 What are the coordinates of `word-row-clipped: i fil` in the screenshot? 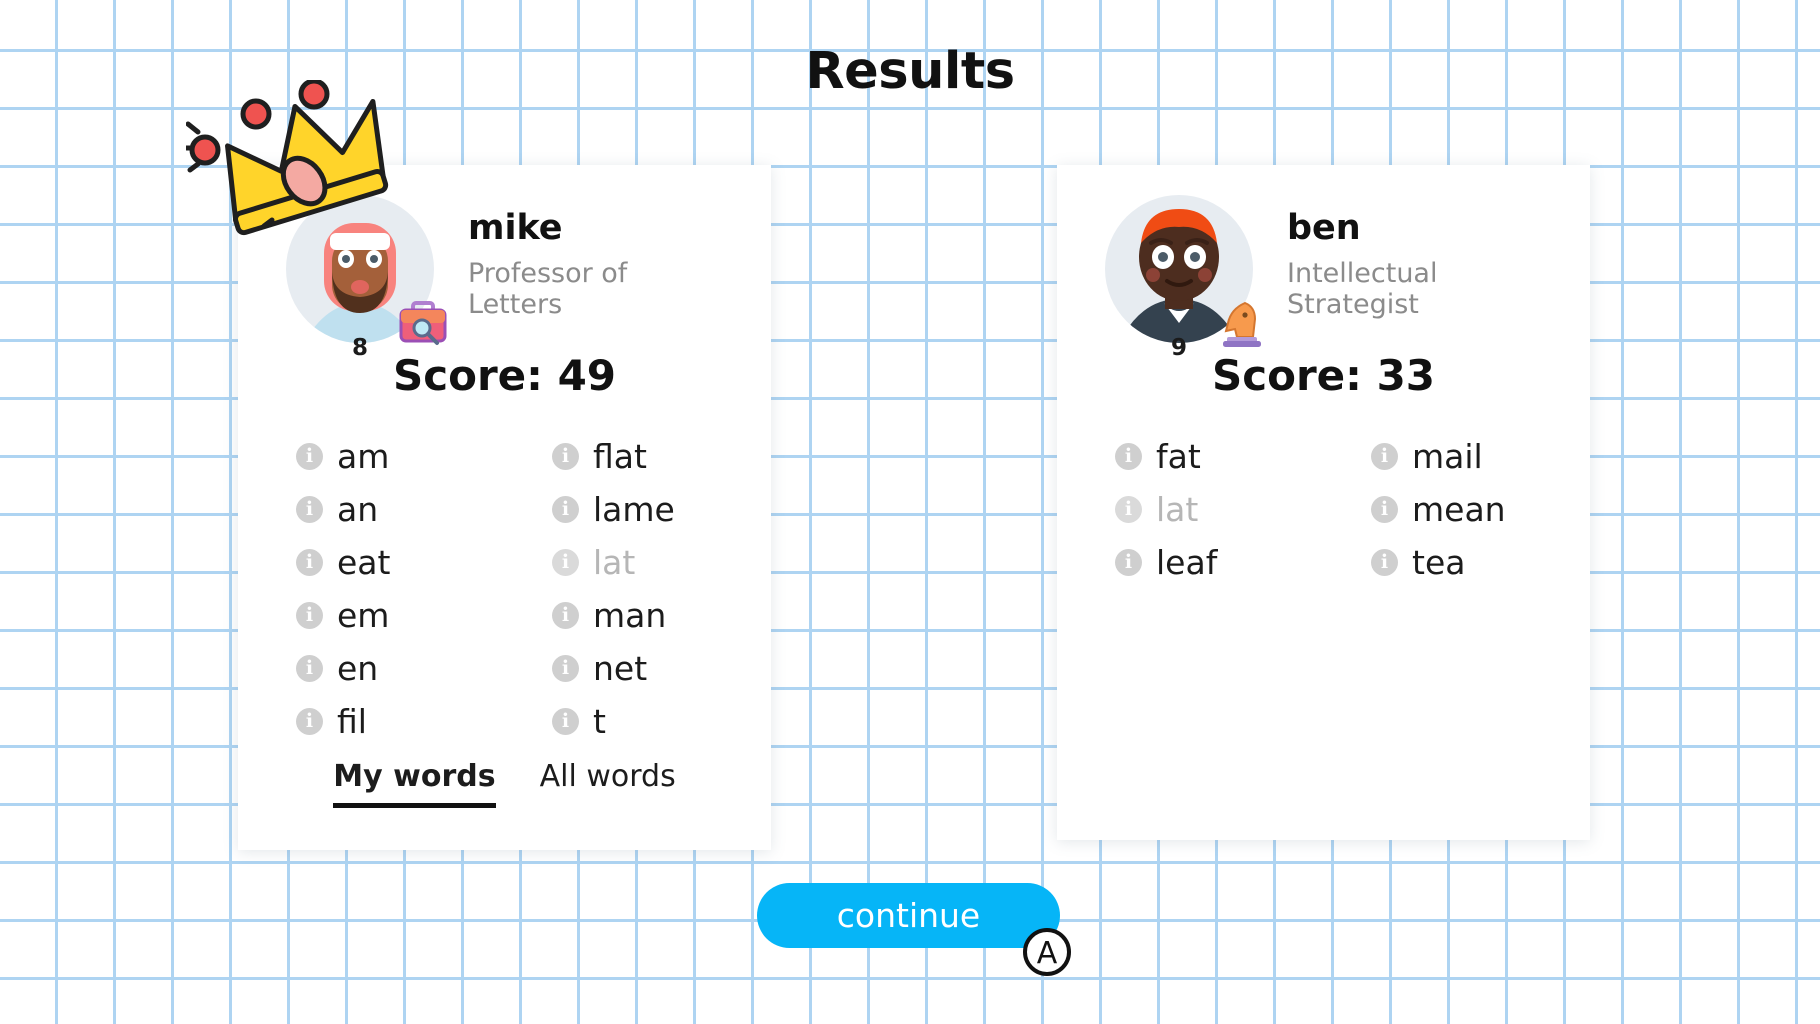 It's located at (386, 721).